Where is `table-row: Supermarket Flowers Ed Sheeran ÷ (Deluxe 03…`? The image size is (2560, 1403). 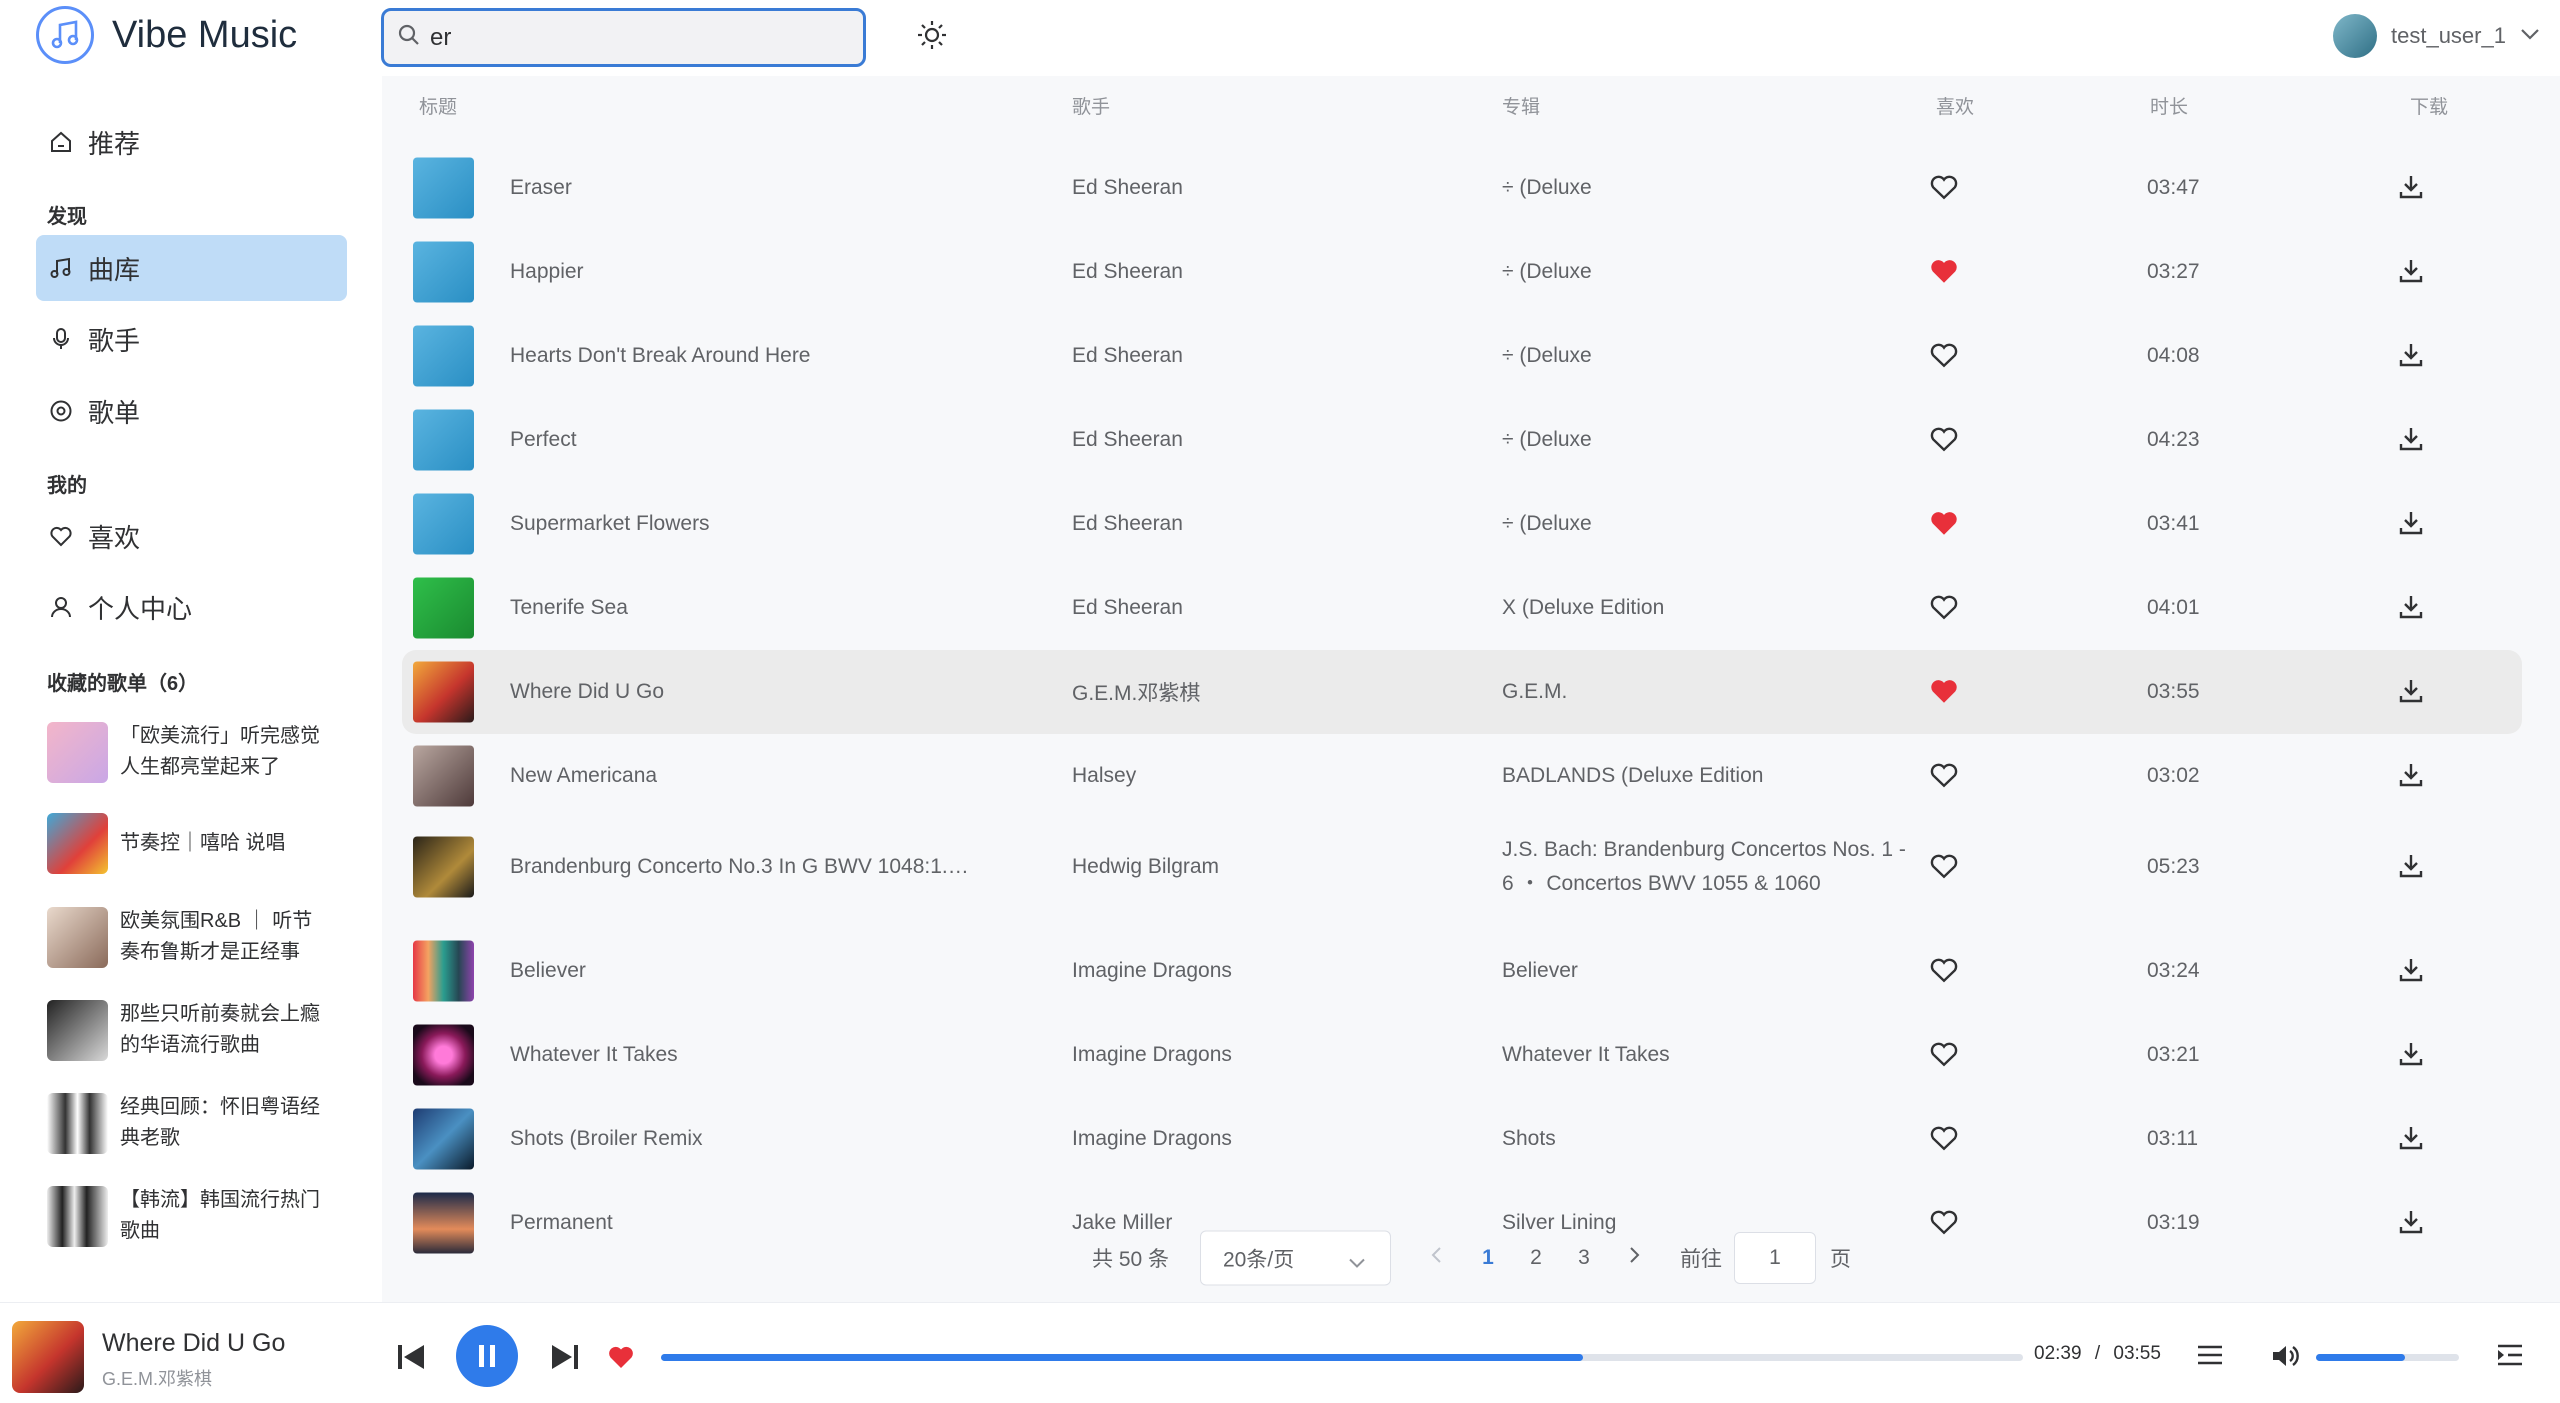
table-row: Supermarket Flowers Ed Sheeran ÷ (Deluxe 03… is located at coordinates (1462, 524).